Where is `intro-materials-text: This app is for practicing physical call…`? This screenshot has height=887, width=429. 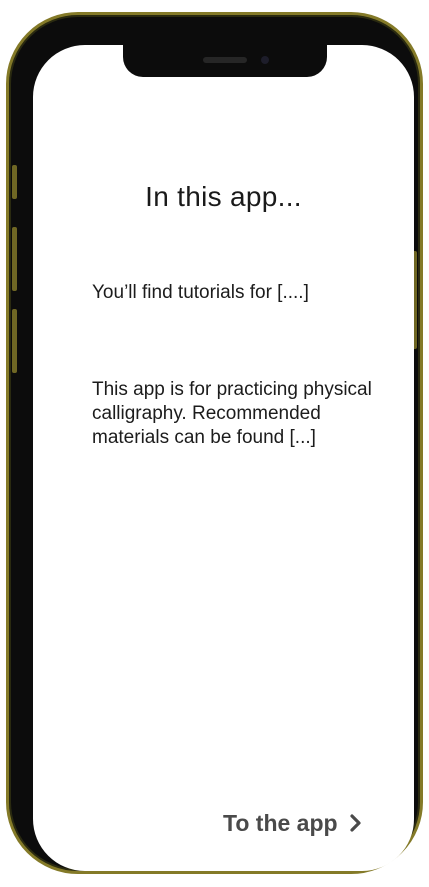
intro-materials-text: This app is for practicing physical call… is located at coordinates (232, 413).